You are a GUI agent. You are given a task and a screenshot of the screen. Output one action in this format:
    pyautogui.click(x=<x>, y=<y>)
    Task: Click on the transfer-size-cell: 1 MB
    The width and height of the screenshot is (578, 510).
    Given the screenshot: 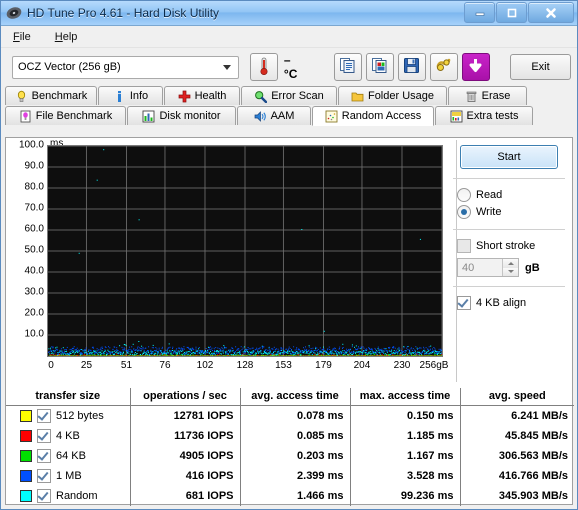 What is the action you would take?
    pyautogui.click(x=68, y=476)
    